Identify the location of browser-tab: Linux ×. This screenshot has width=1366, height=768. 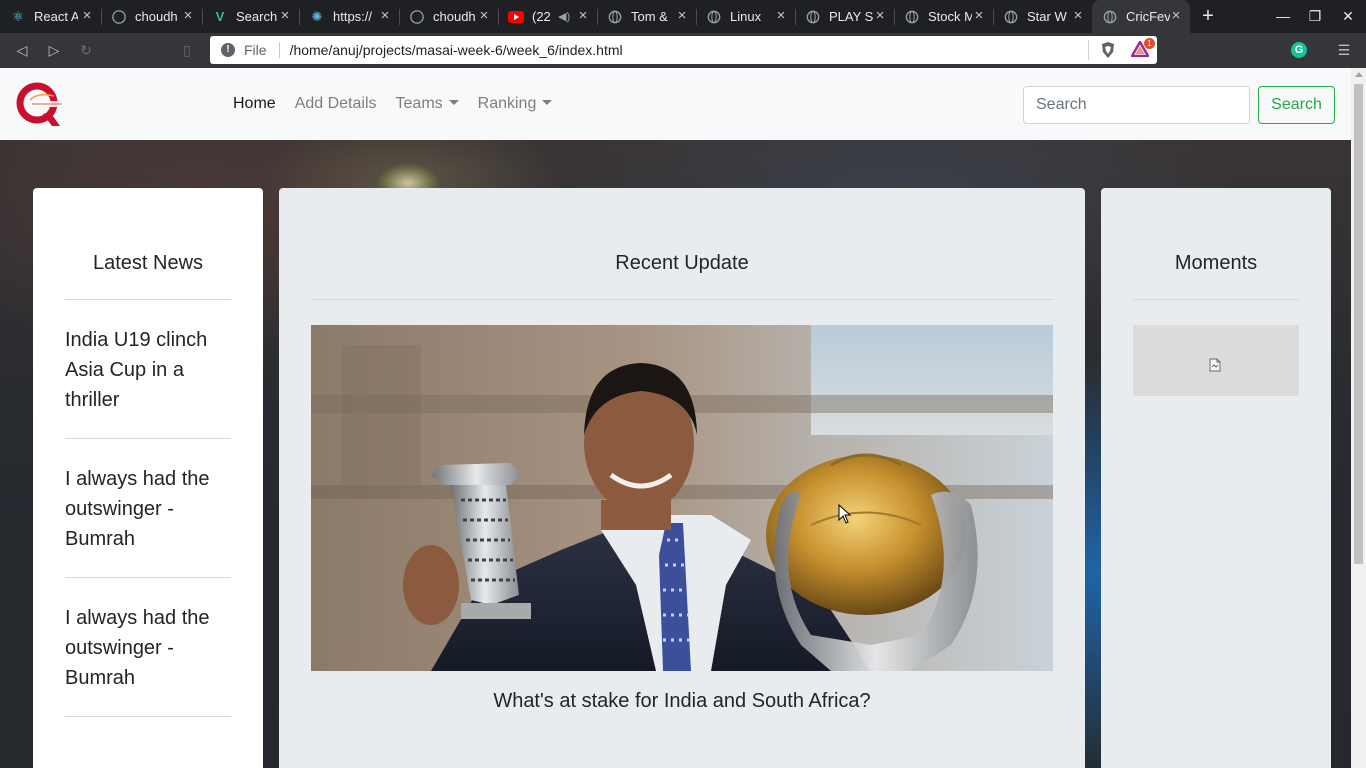
(745, 16).